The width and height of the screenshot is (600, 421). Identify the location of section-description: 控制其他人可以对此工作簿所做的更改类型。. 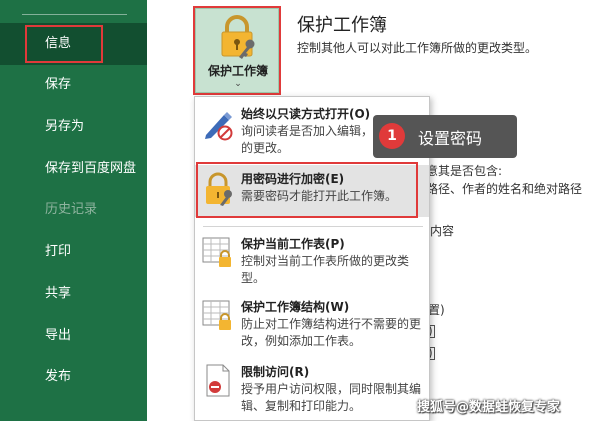
(417, 48).